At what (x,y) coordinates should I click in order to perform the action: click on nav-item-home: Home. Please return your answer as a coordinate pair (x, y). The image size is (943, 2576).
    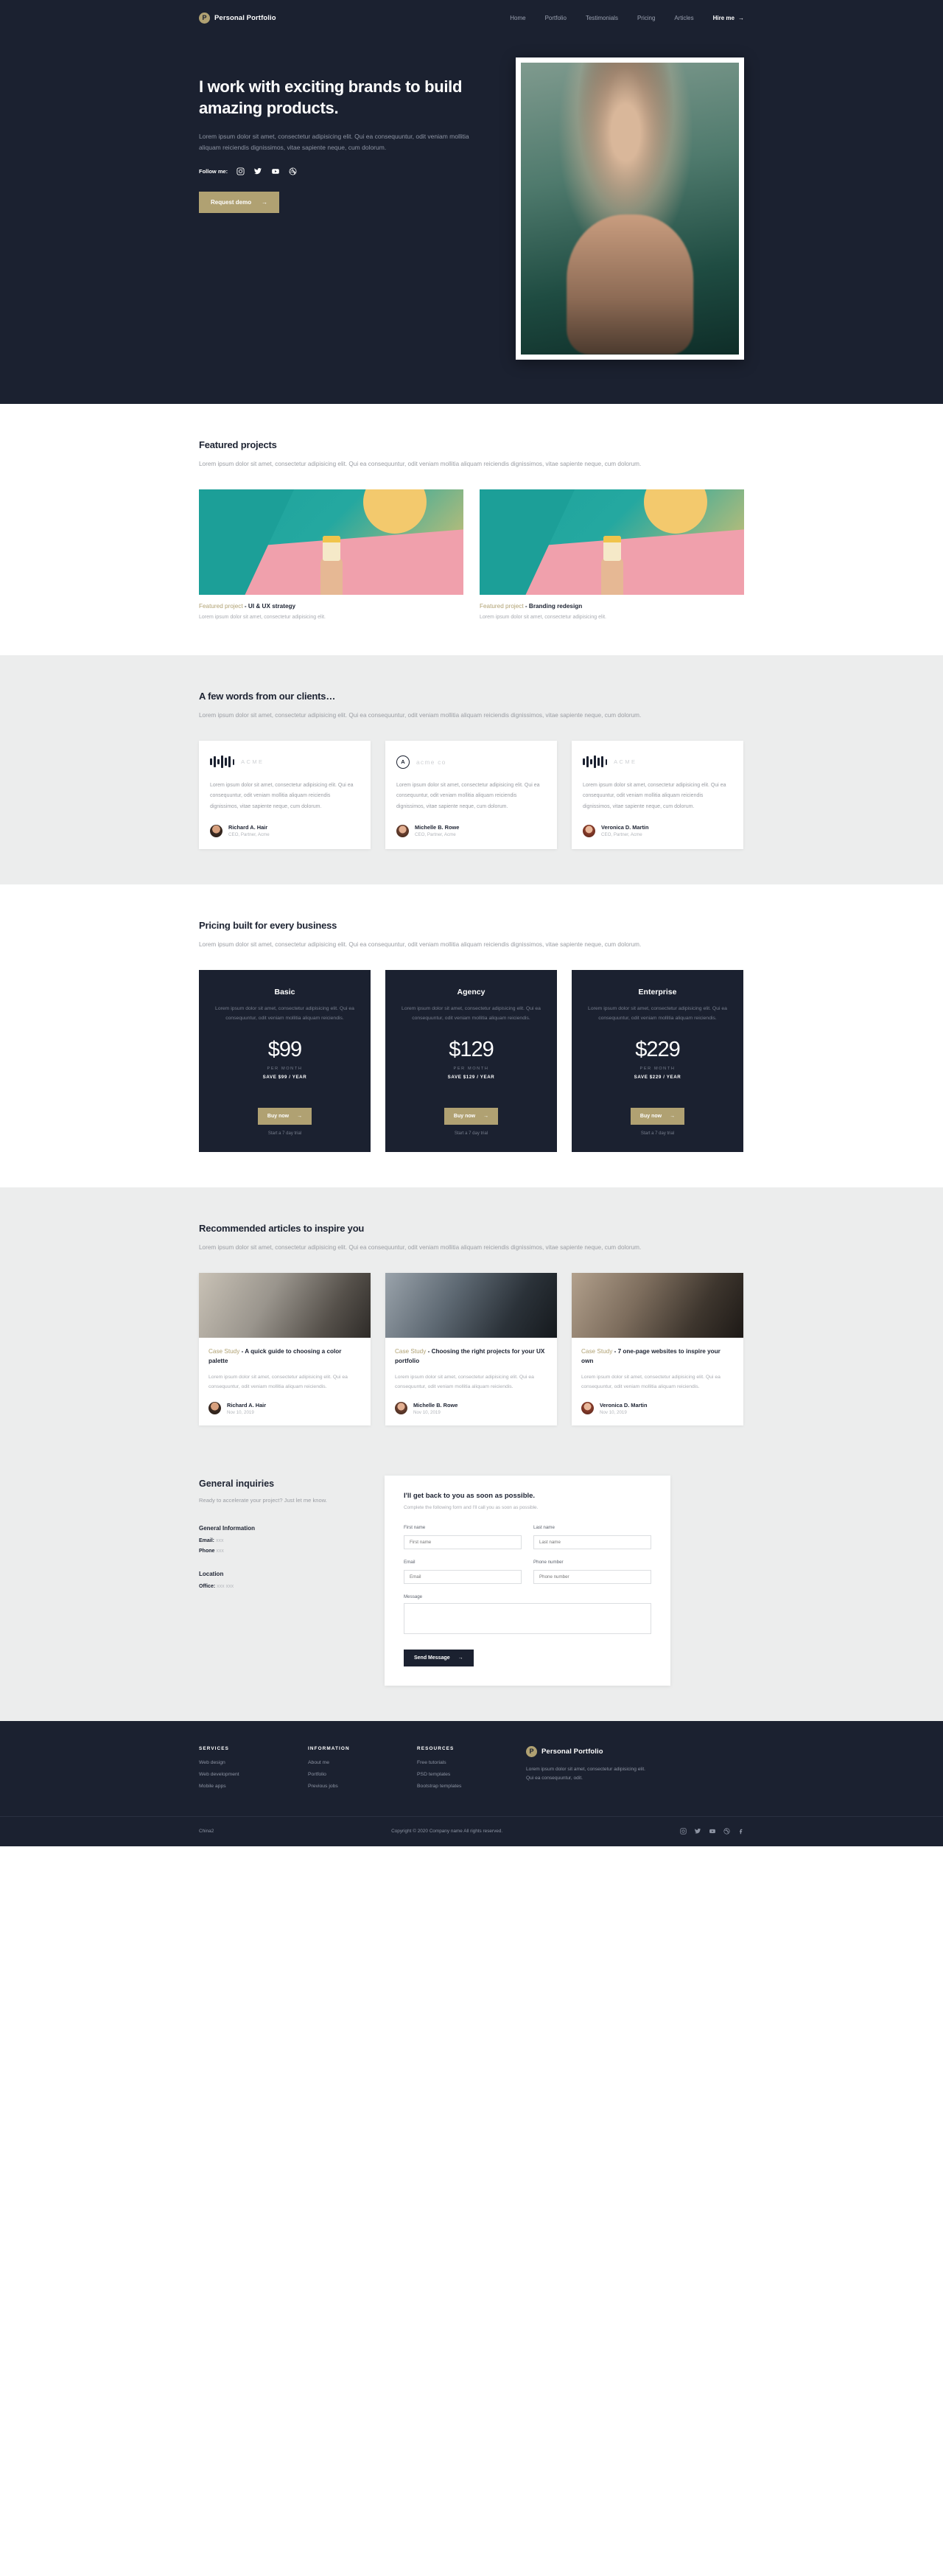
    Looking at the image, I should click on (517, 18).